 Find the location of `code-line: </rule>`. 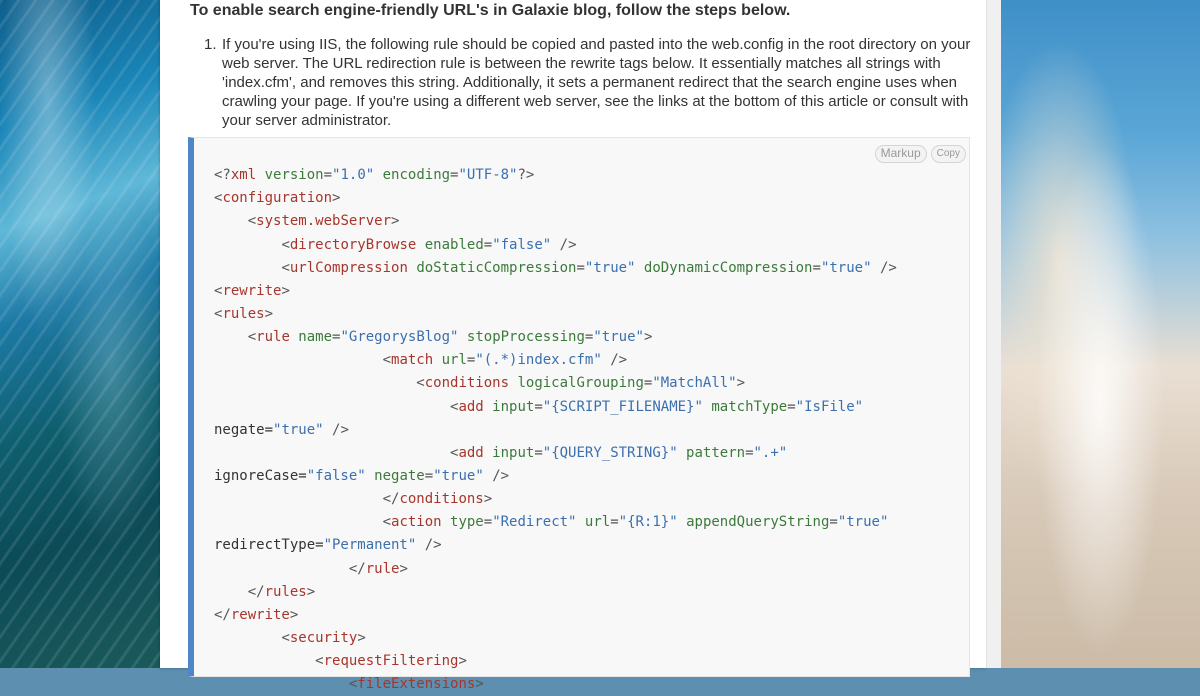

code-line: </rule> is located at coordinates (378, 568).